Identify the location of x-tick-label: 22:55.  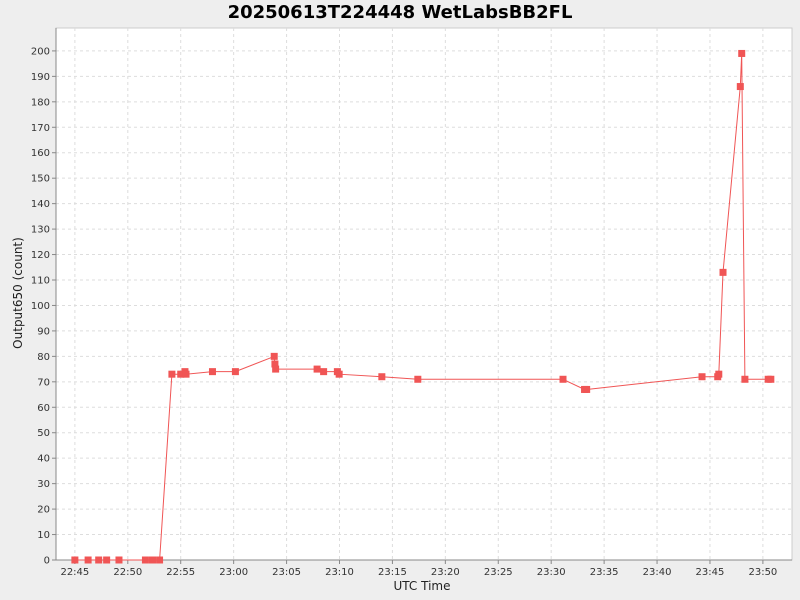
(180, 572).